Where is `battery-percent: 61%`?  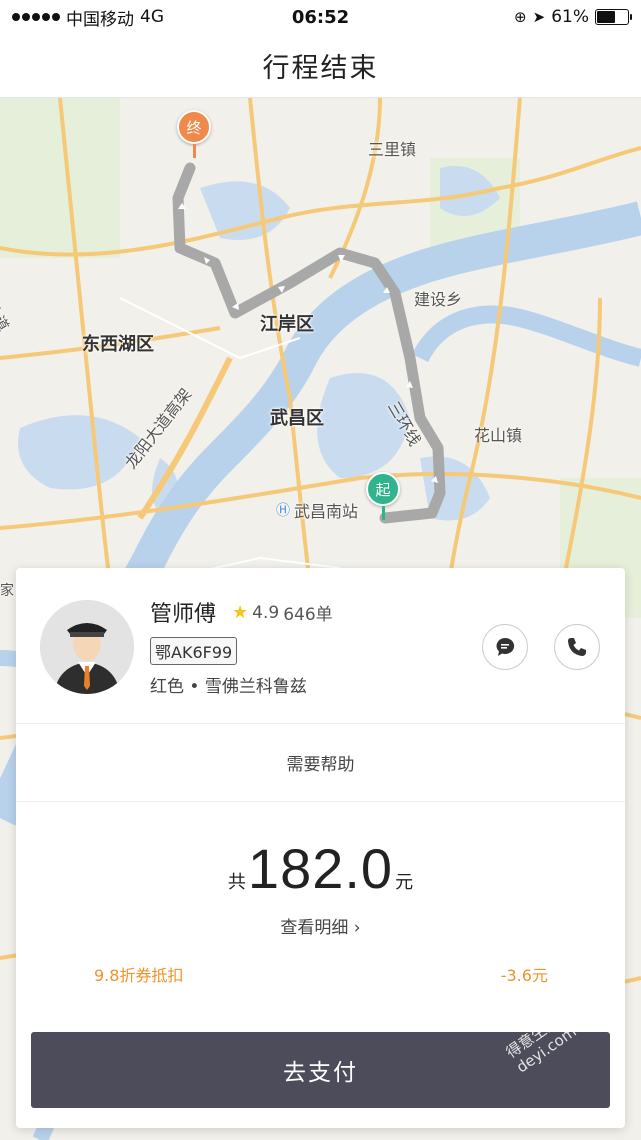 battery-percent: 61% is located at coordinates (570, 17).